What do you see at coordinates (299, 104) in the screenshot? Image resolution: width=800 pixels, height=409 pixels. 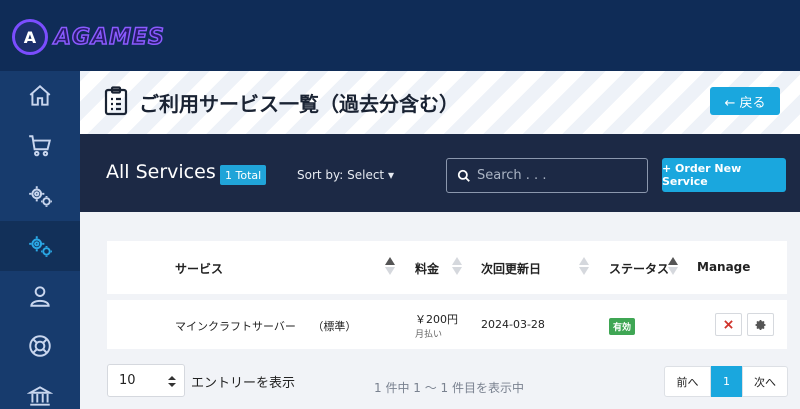 I see `page-title: ご利用サービス一覧（過去分含む）` at bounding box center [299, 104].